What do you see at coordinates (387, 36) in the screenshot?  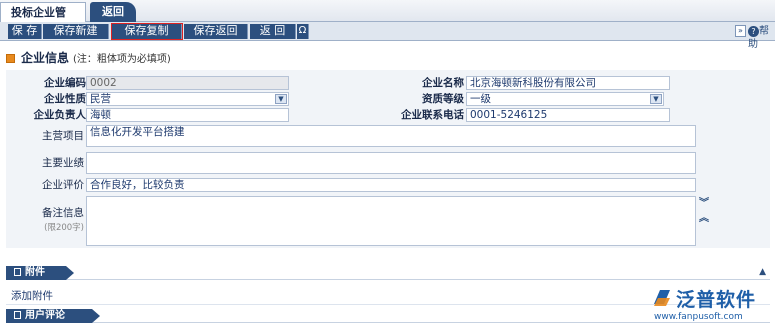 I see `toolbar: 保 存 保存新建 保存复制 保存返回 返 回 Ω » ? 帮助` at bounding box center [387, 36].